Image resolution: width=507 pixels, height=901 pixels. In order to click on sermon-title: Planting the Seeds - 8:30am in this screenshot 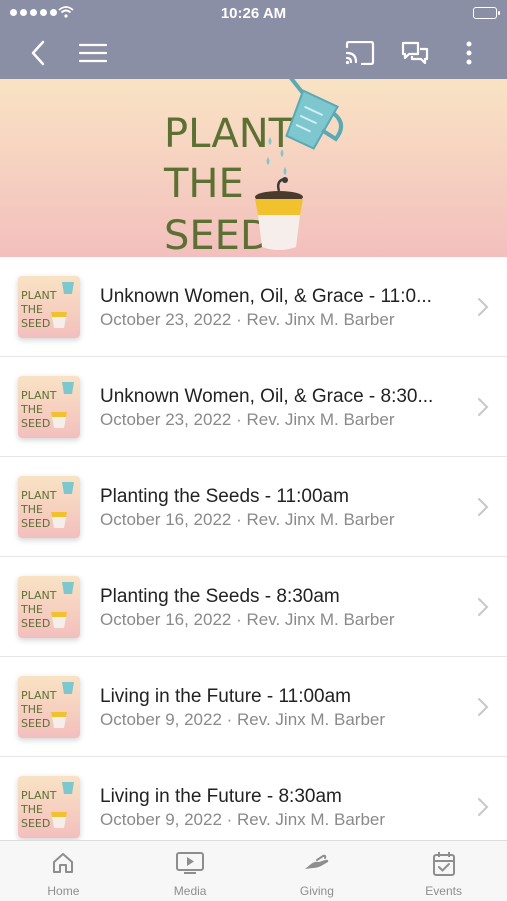, I will do `click(220, 596)`.